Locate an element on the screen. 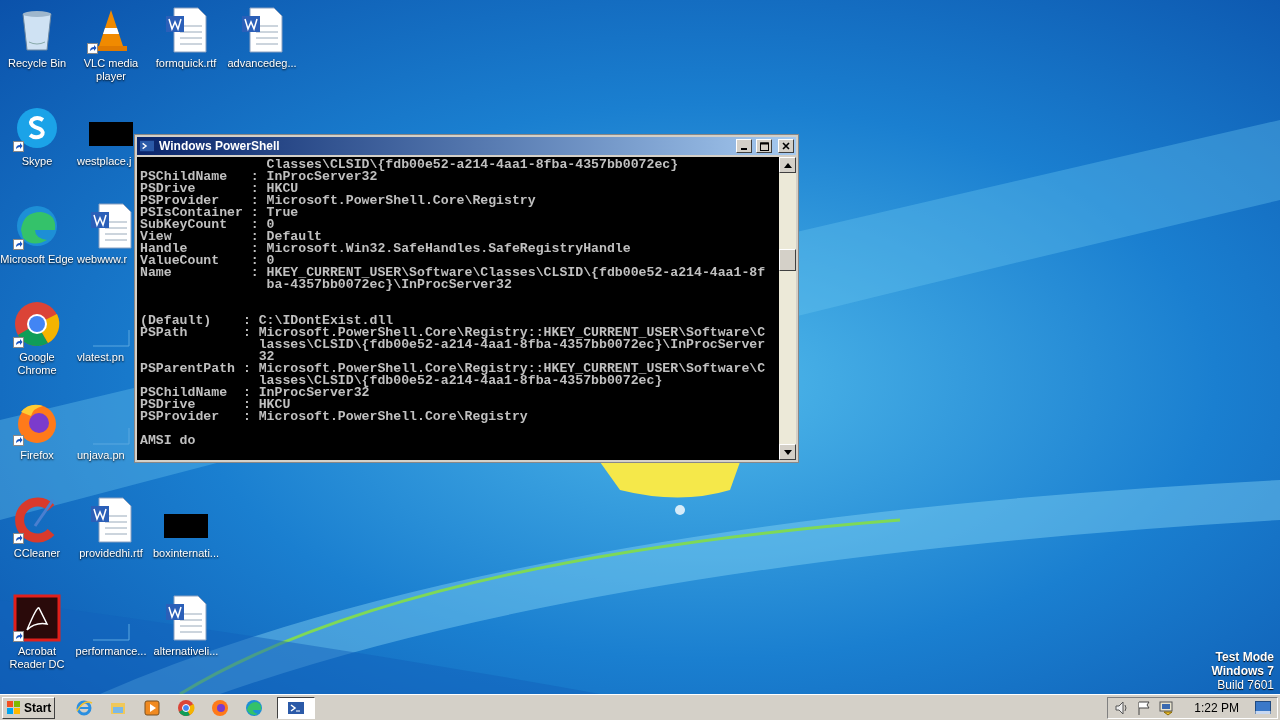  prompt-line: AMSI do is located at coordinates (168, 441).